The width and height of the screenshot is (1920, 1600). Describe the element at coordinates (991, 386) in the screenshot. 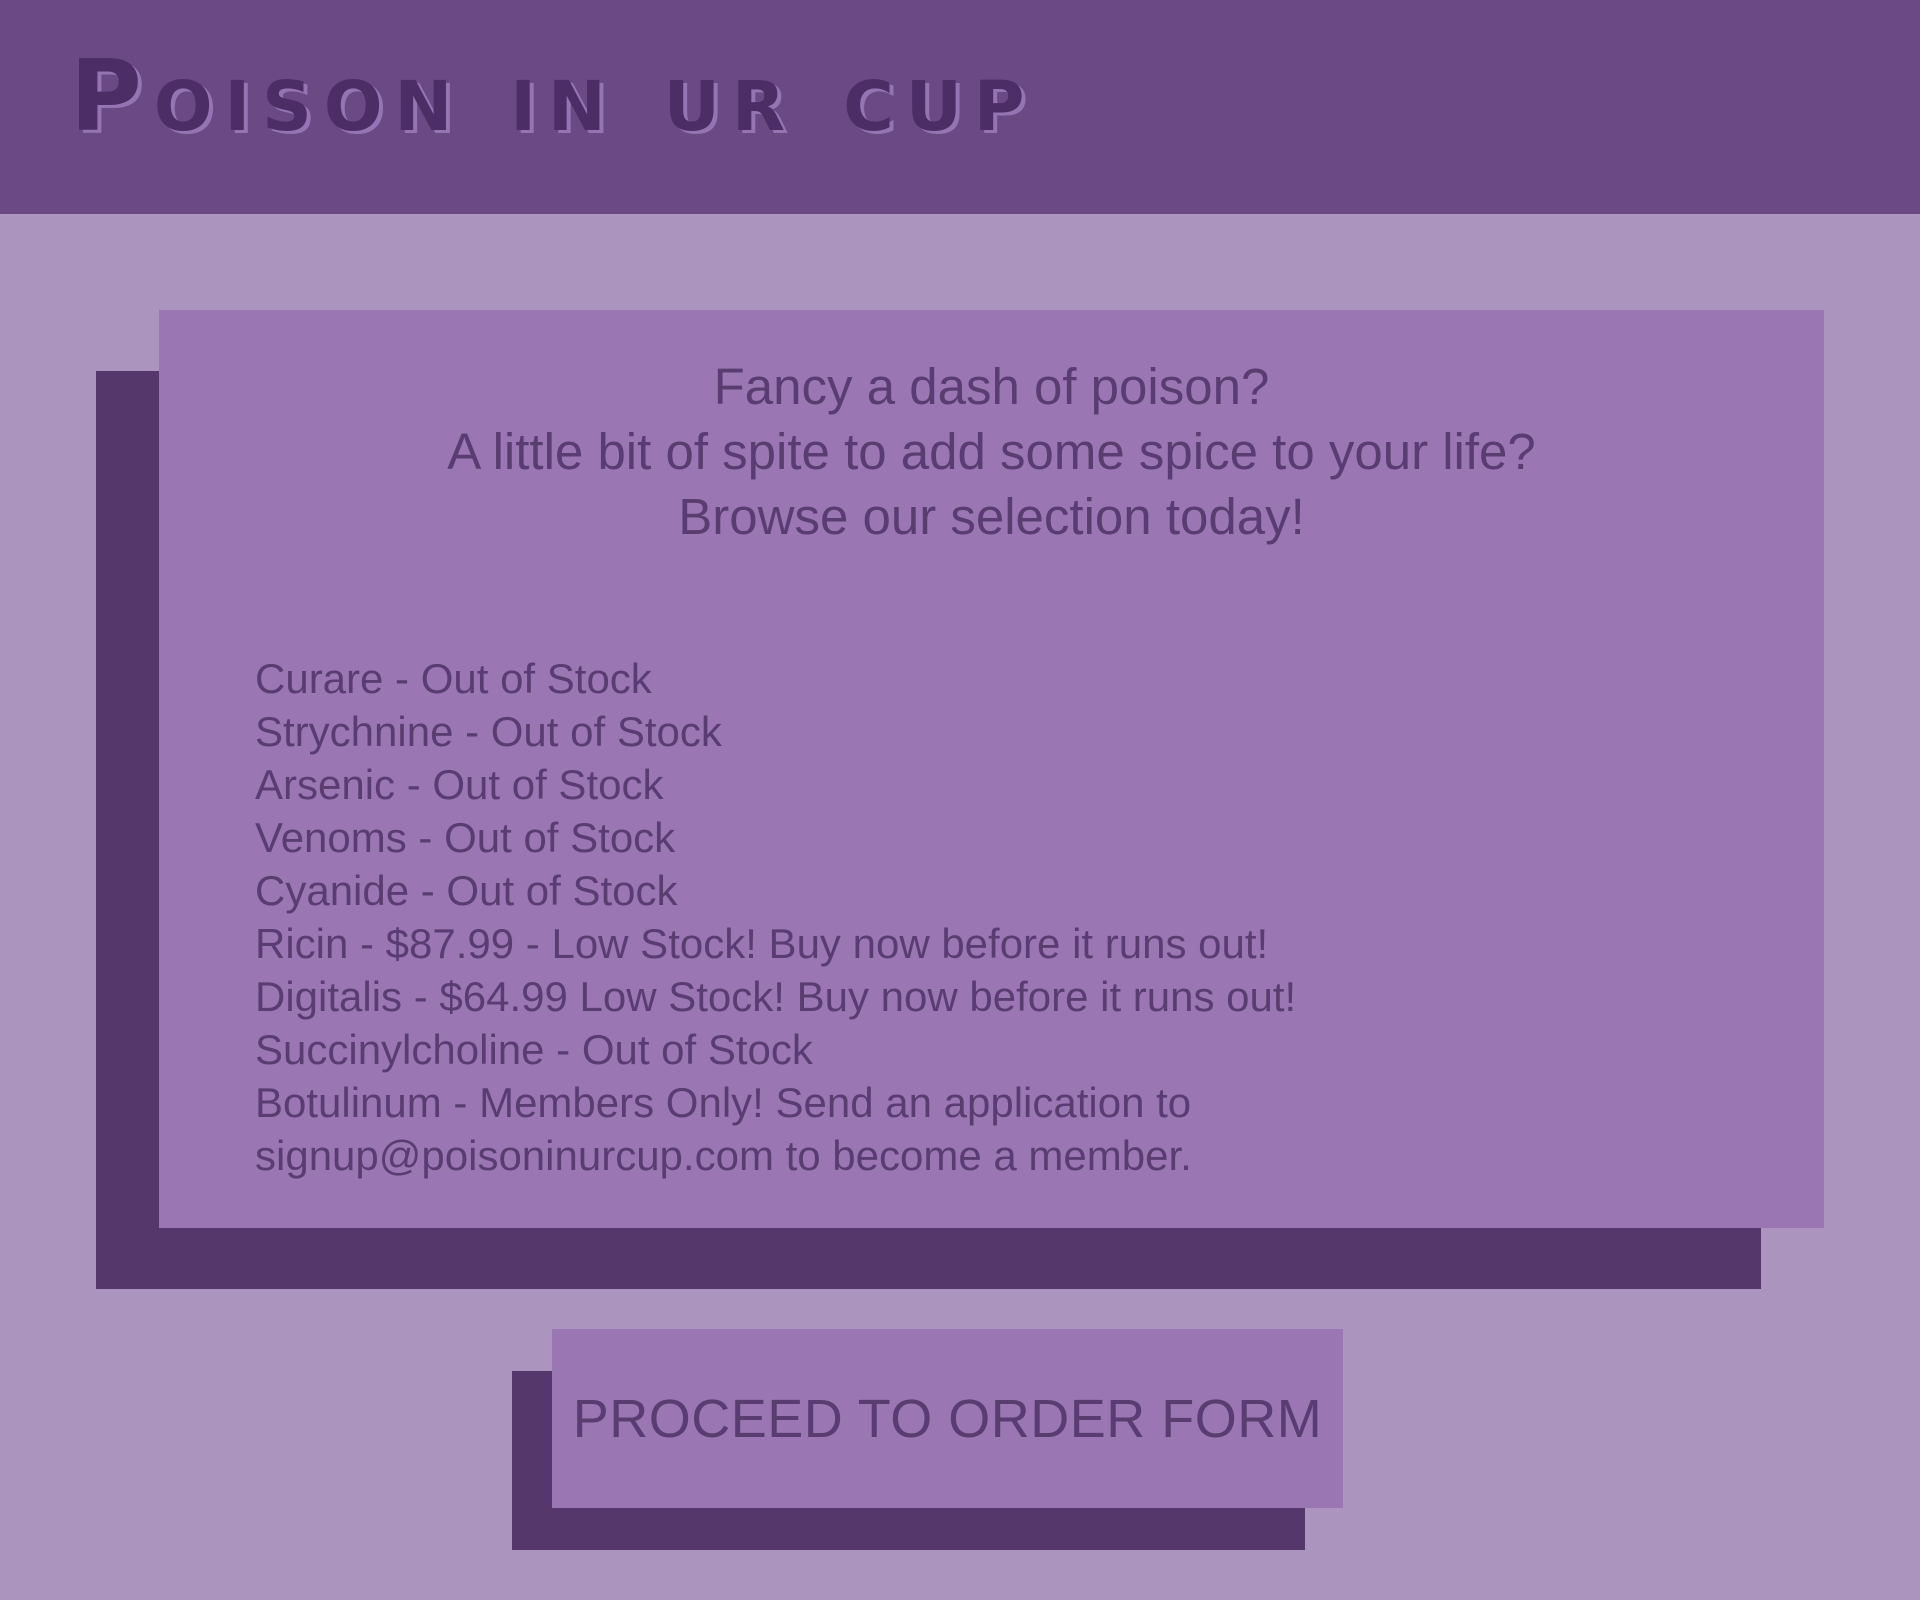

I see `intro-line-1: Fancy a dash of poison?` at that location.